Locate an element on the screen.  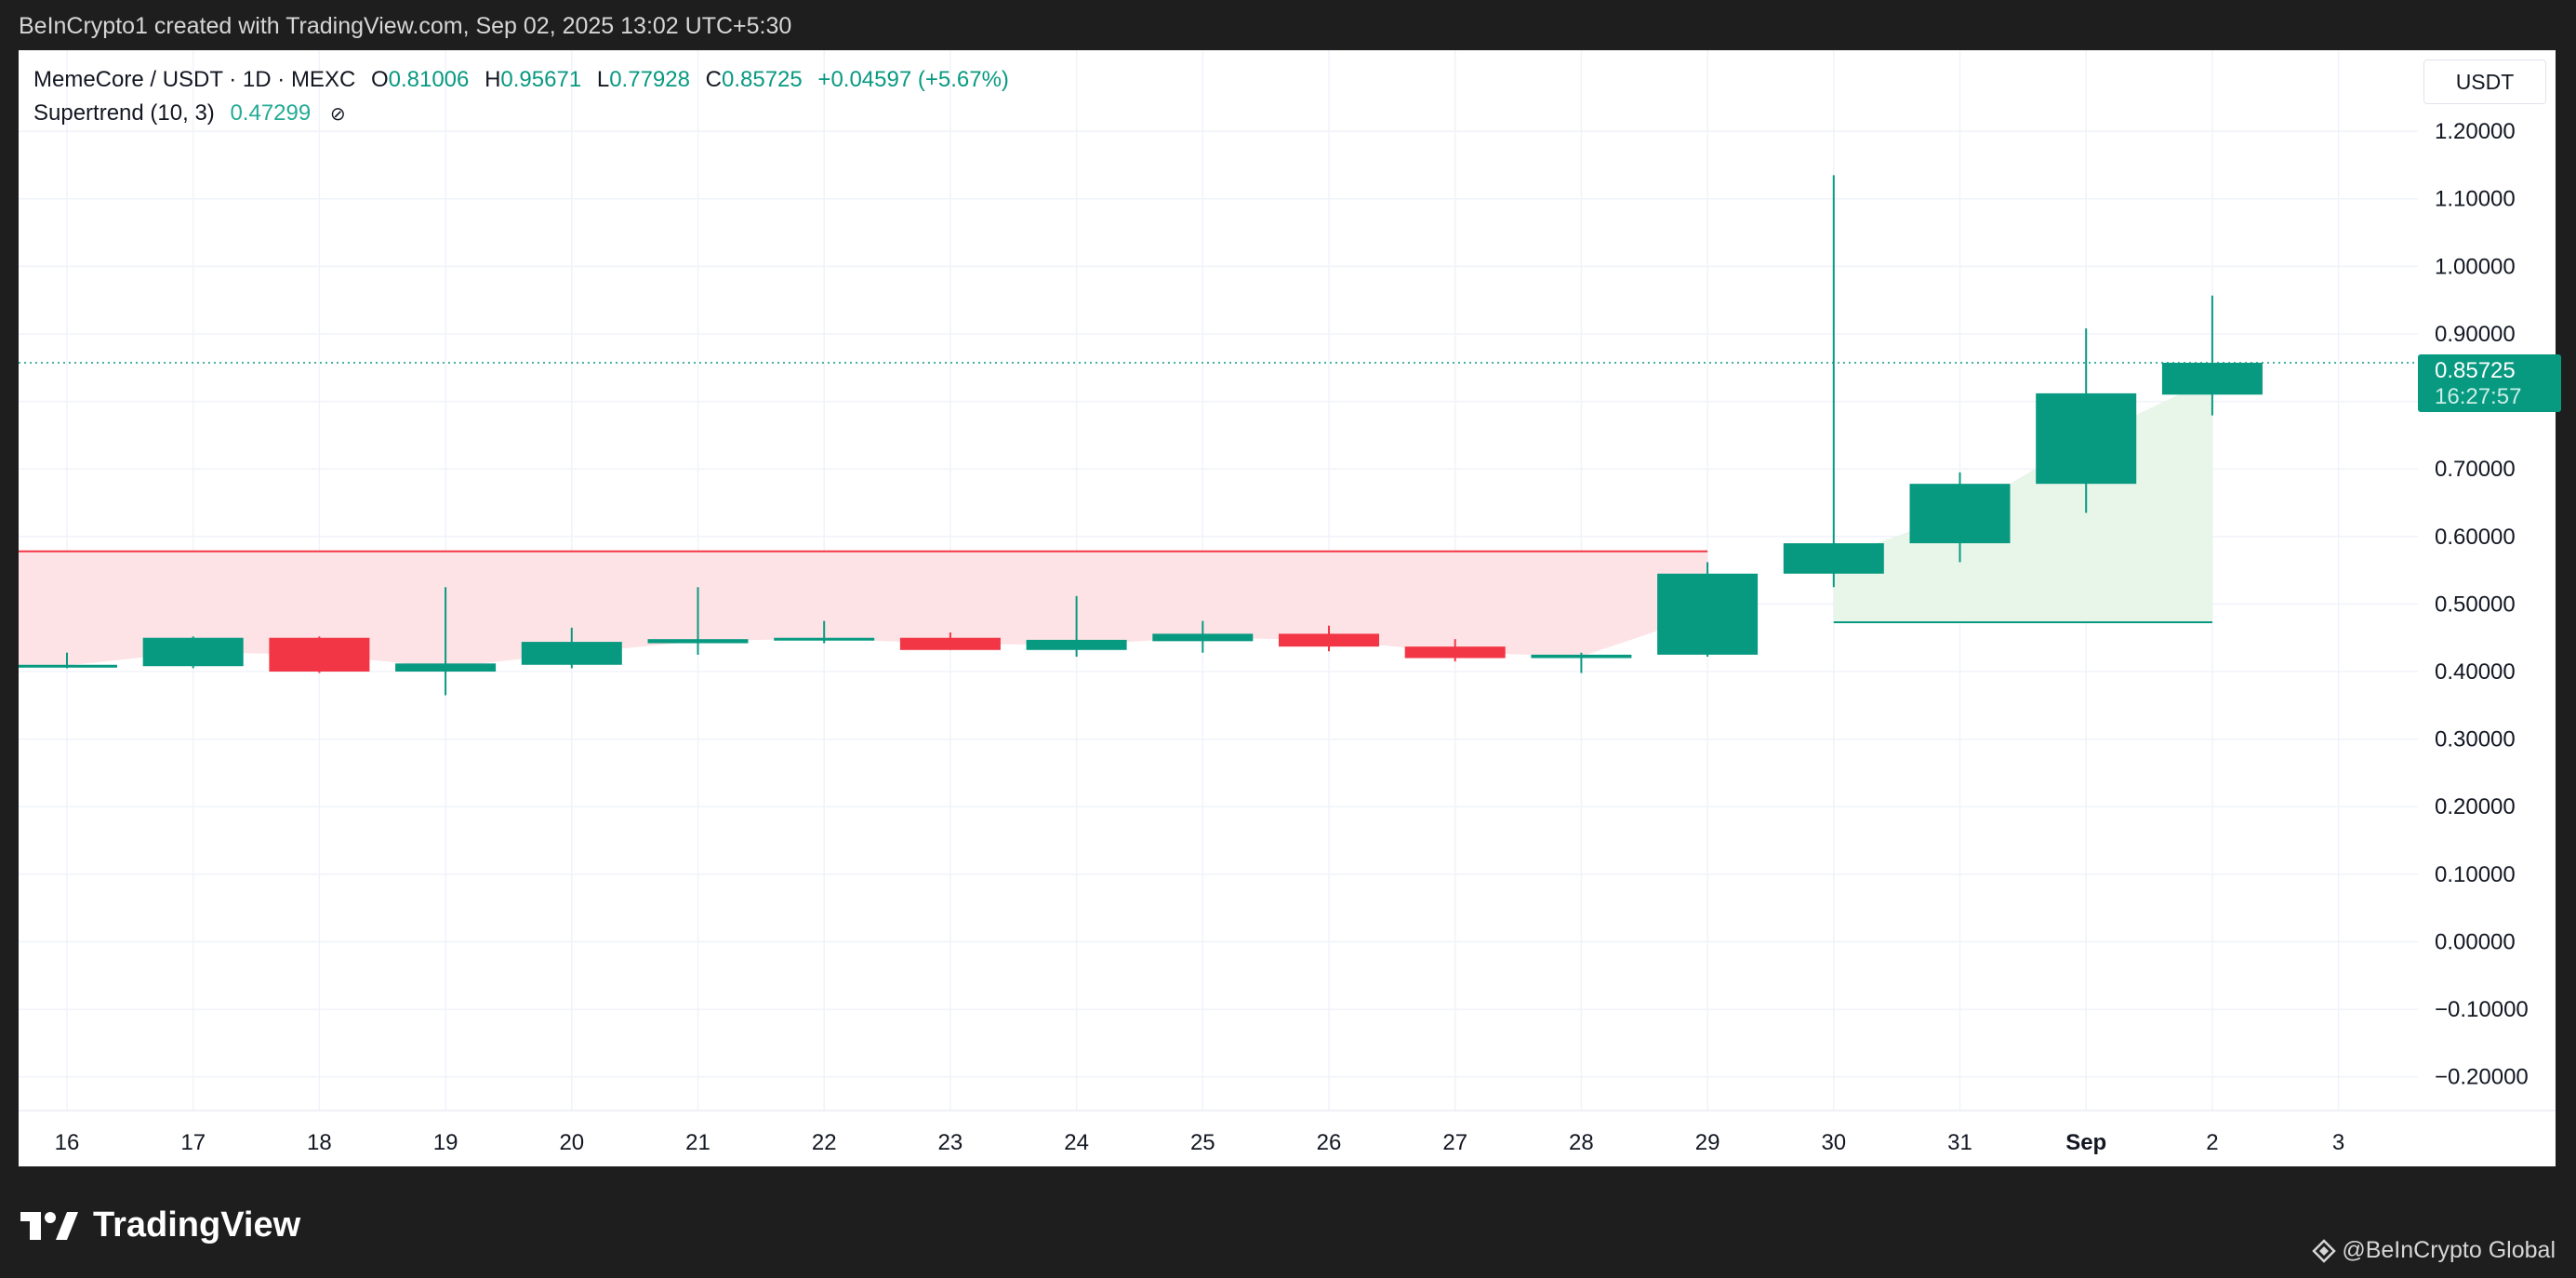
x-tick-label: 17 is located at coordinates (193, 1142).